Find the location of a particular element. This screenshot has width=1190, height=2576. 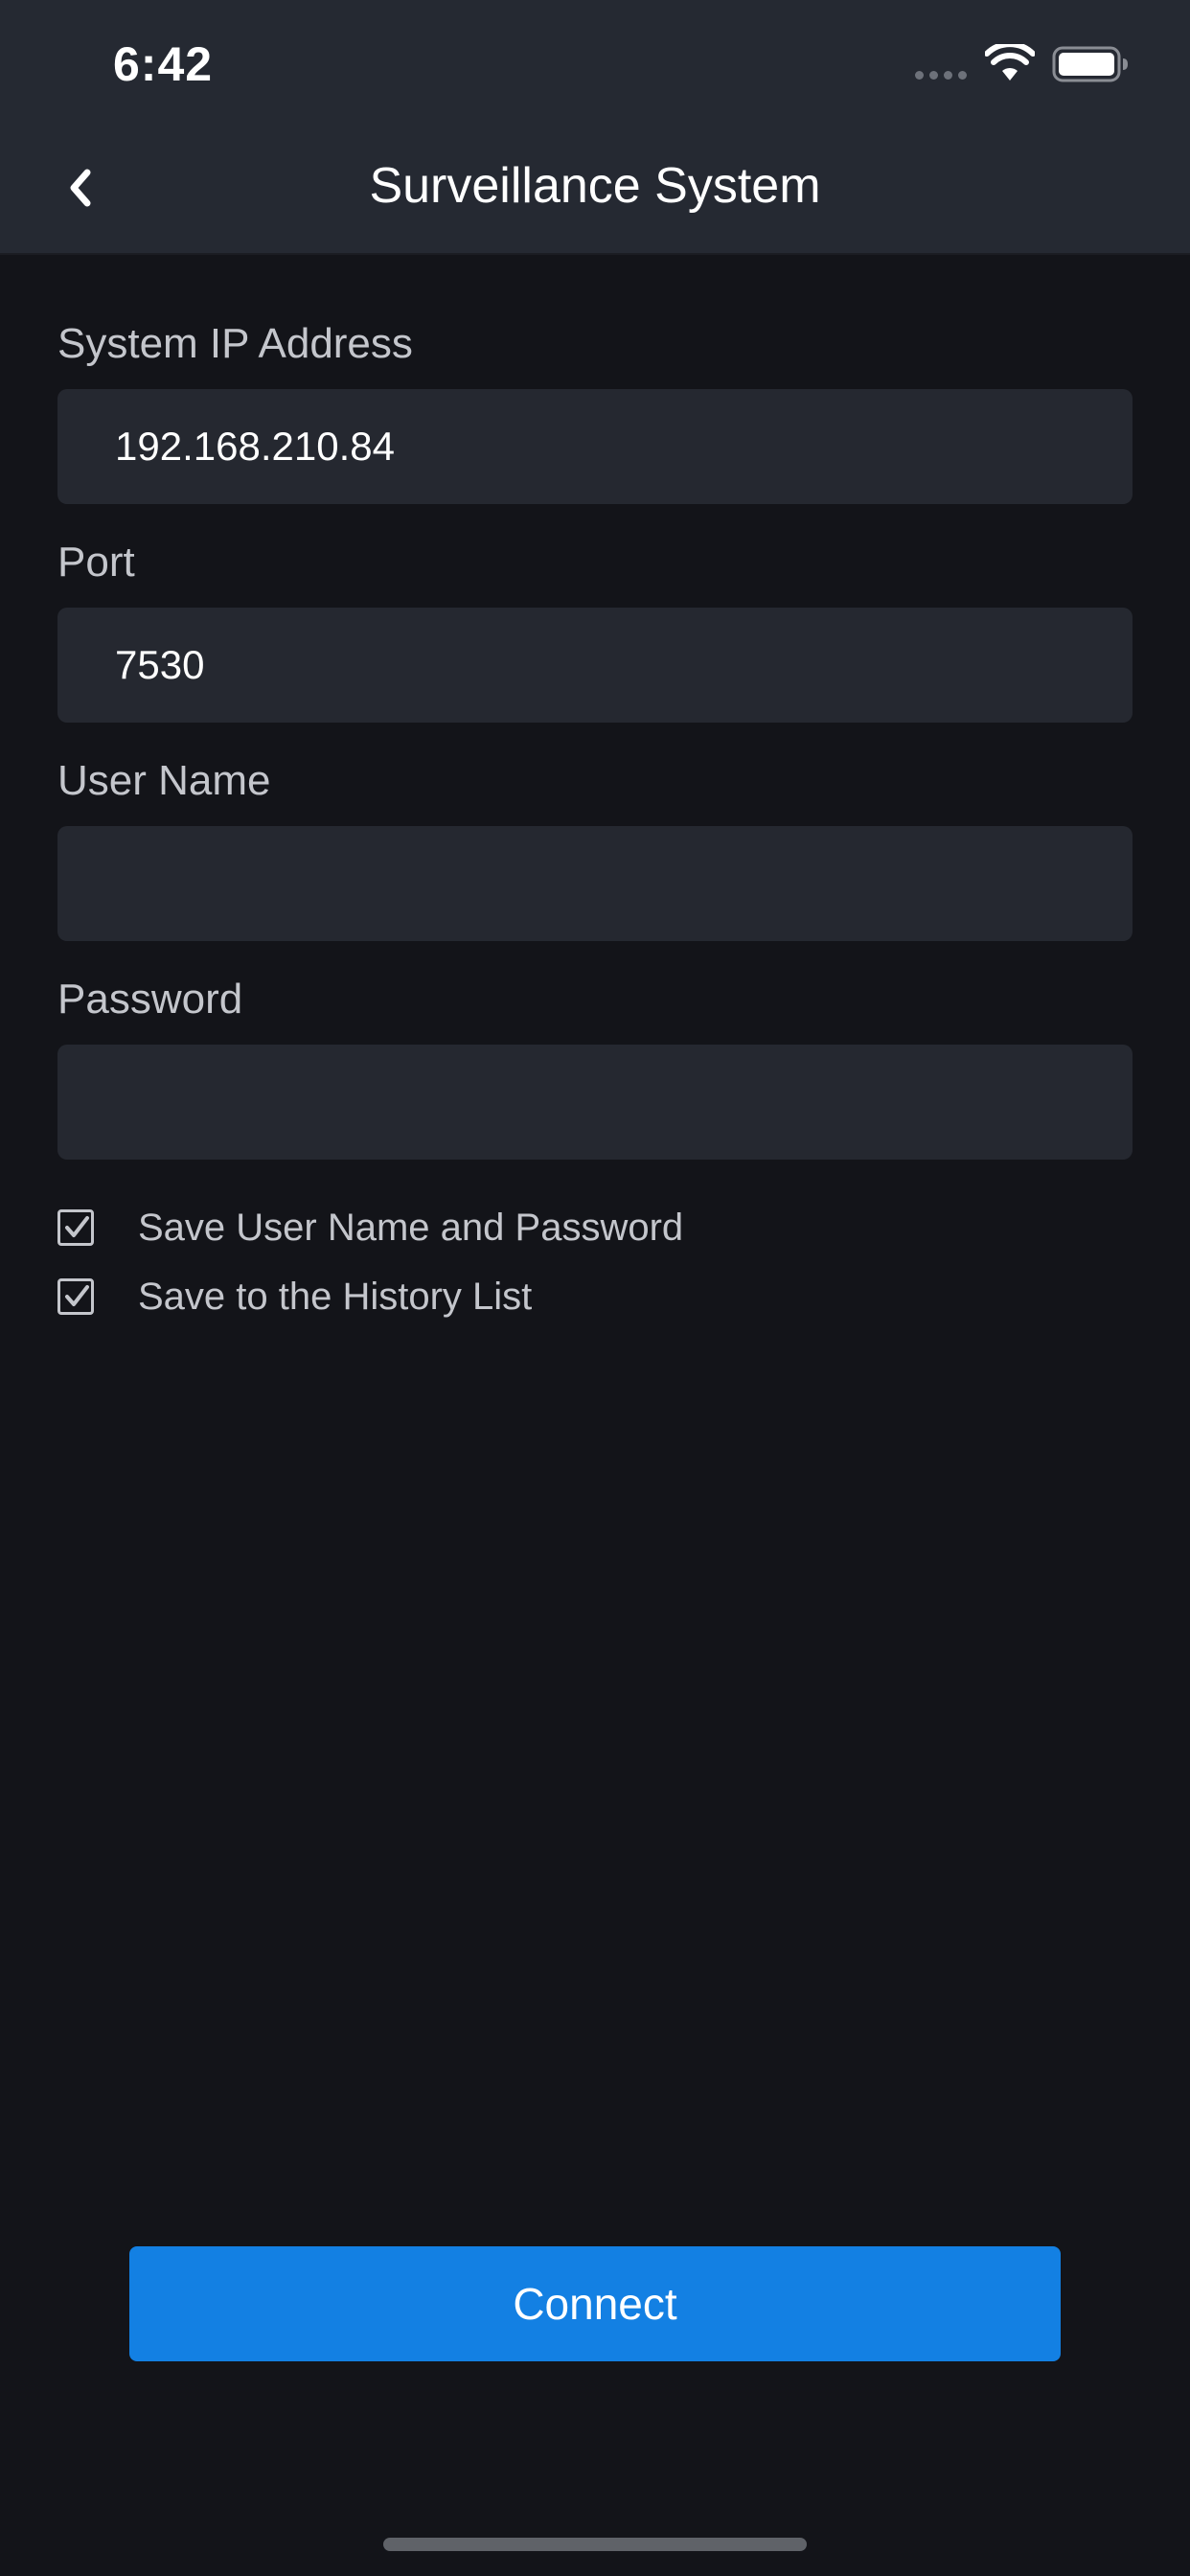

port-label: Port is located at coordinates (96, 562).